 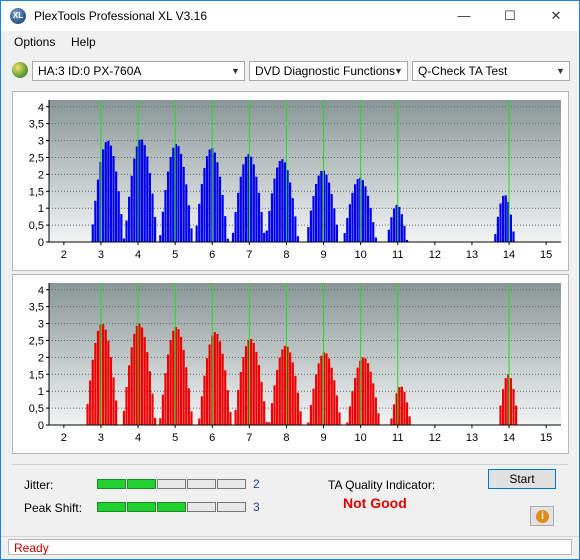 I want to click on jitter-value: 2, so click(x=256, y=484).